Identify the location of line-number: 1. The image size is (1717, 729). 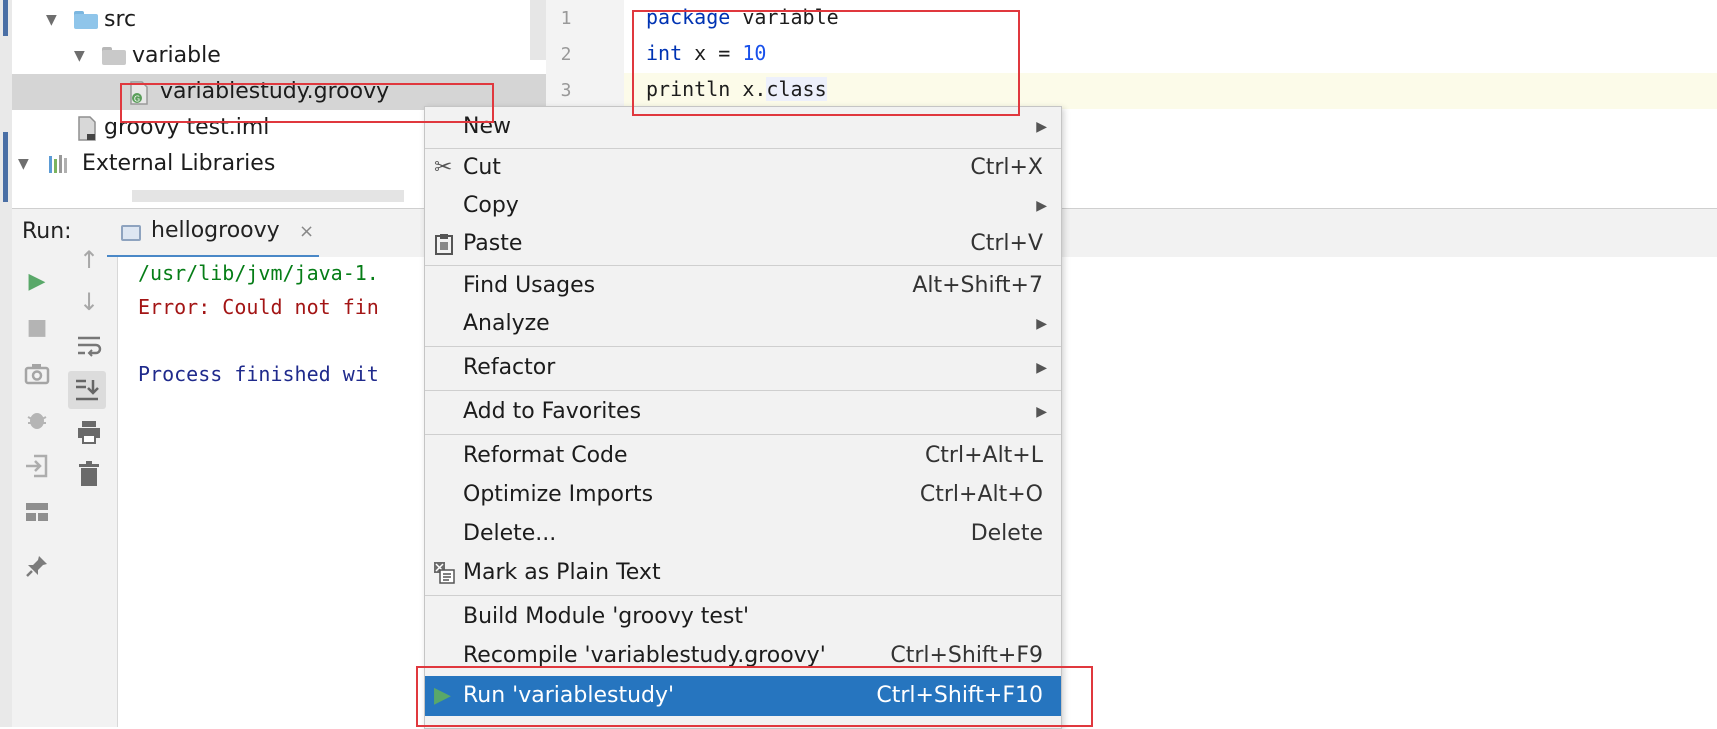
(566, 18).